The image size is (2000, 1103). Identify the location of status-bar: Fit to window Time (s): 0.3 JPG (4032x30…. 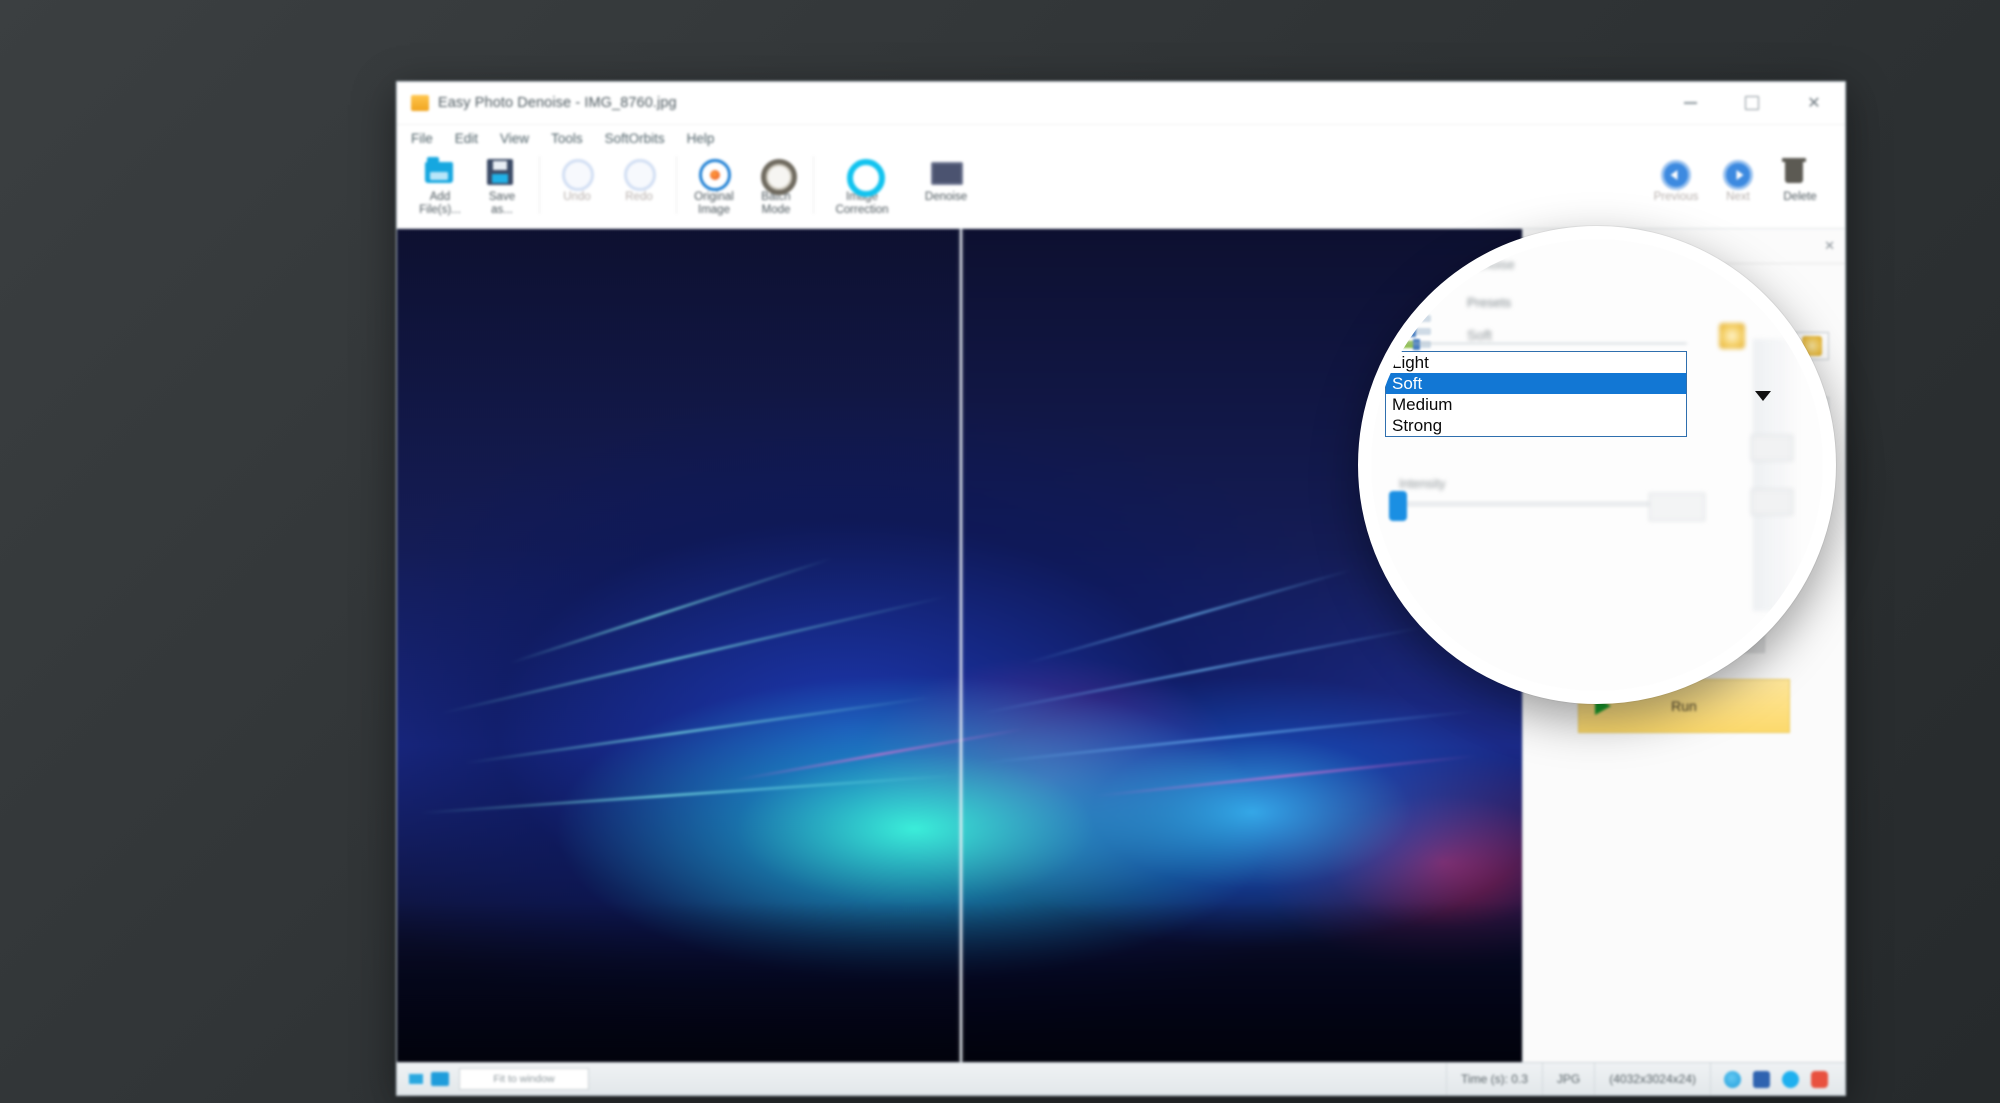
(1121, 1078).